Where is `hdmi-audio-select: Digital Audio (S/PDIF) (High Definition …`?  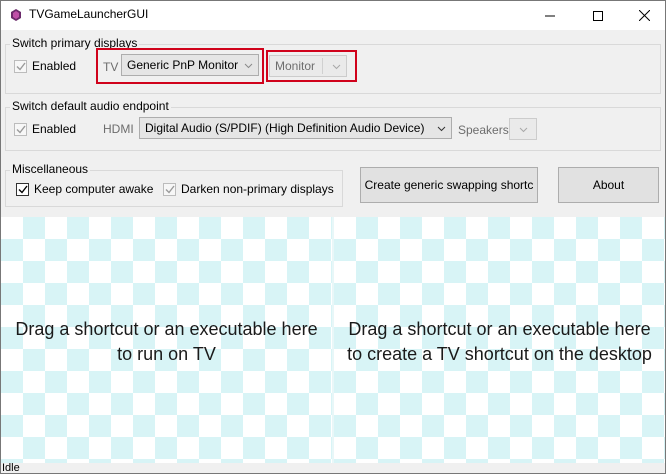 hdmi-audio-select: Digital Audio (S/PDIF) (High Definition … is located at coordinates (295, 128).